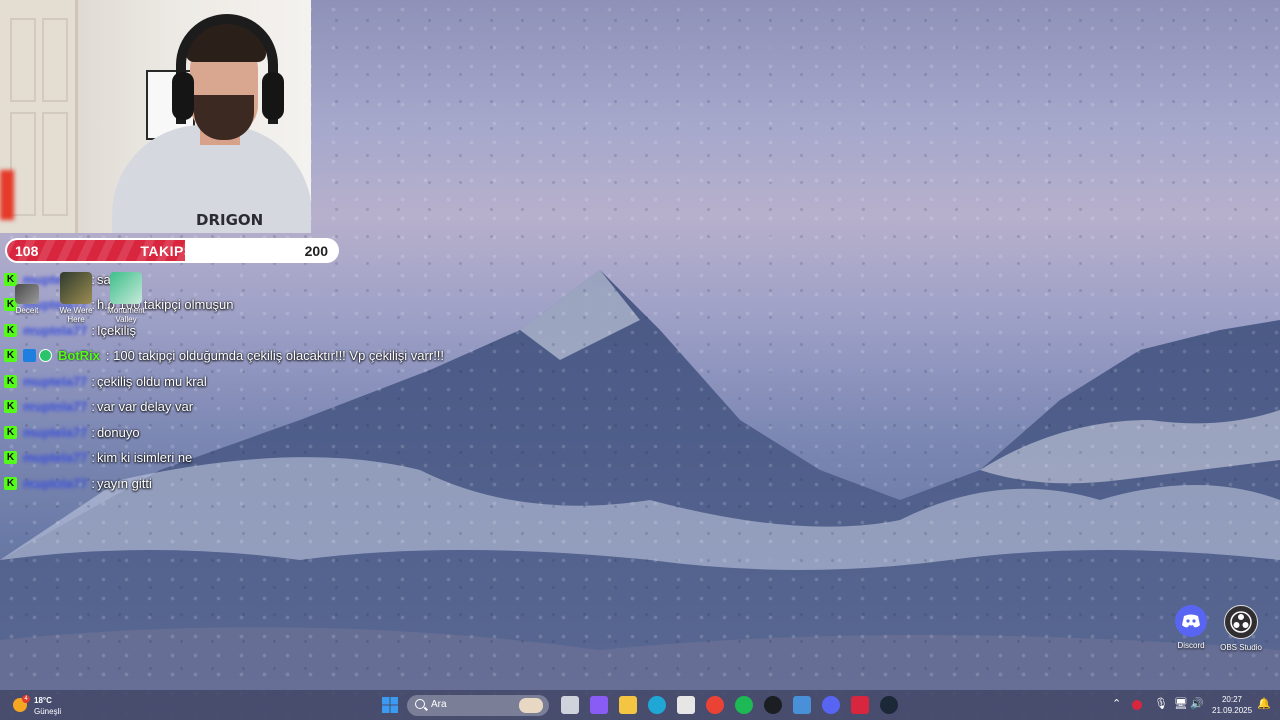 This screenshot has height=720, width=1280. Describe the element at coordinates (1137, 705) in the screenshot. I see `tray-app-icon` at that location.